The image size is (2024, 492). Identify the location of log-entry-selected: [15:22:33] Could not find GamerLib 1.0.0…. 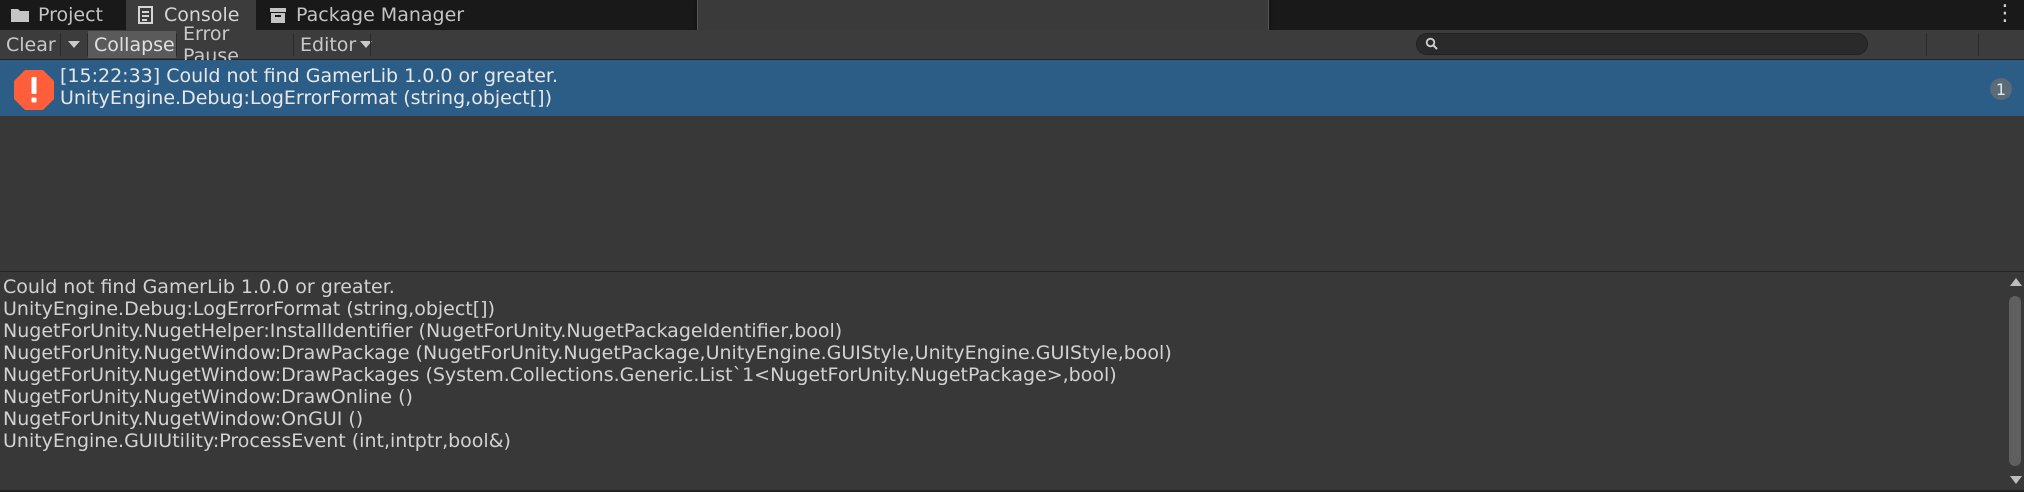
(1012, 88).